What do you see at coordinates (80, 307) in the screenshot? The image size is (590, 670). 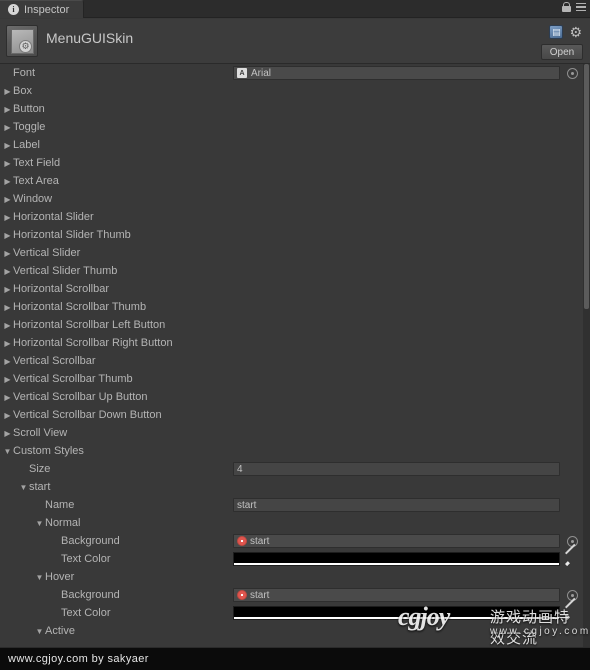 I see `property-label: Horizontal Scrollbar Thumb` at bounding box center [80, 307].